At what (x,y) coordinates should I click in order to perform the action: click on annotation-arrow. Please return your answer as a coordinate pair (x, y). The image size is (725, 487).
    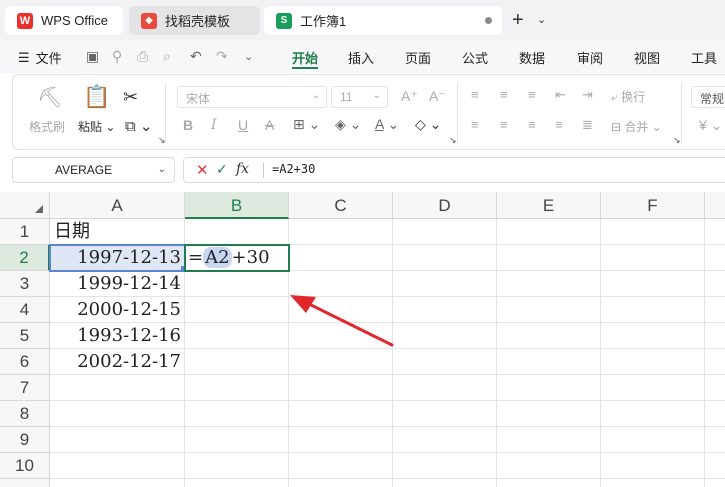
    Looking at the image, I should click on (342, 321).